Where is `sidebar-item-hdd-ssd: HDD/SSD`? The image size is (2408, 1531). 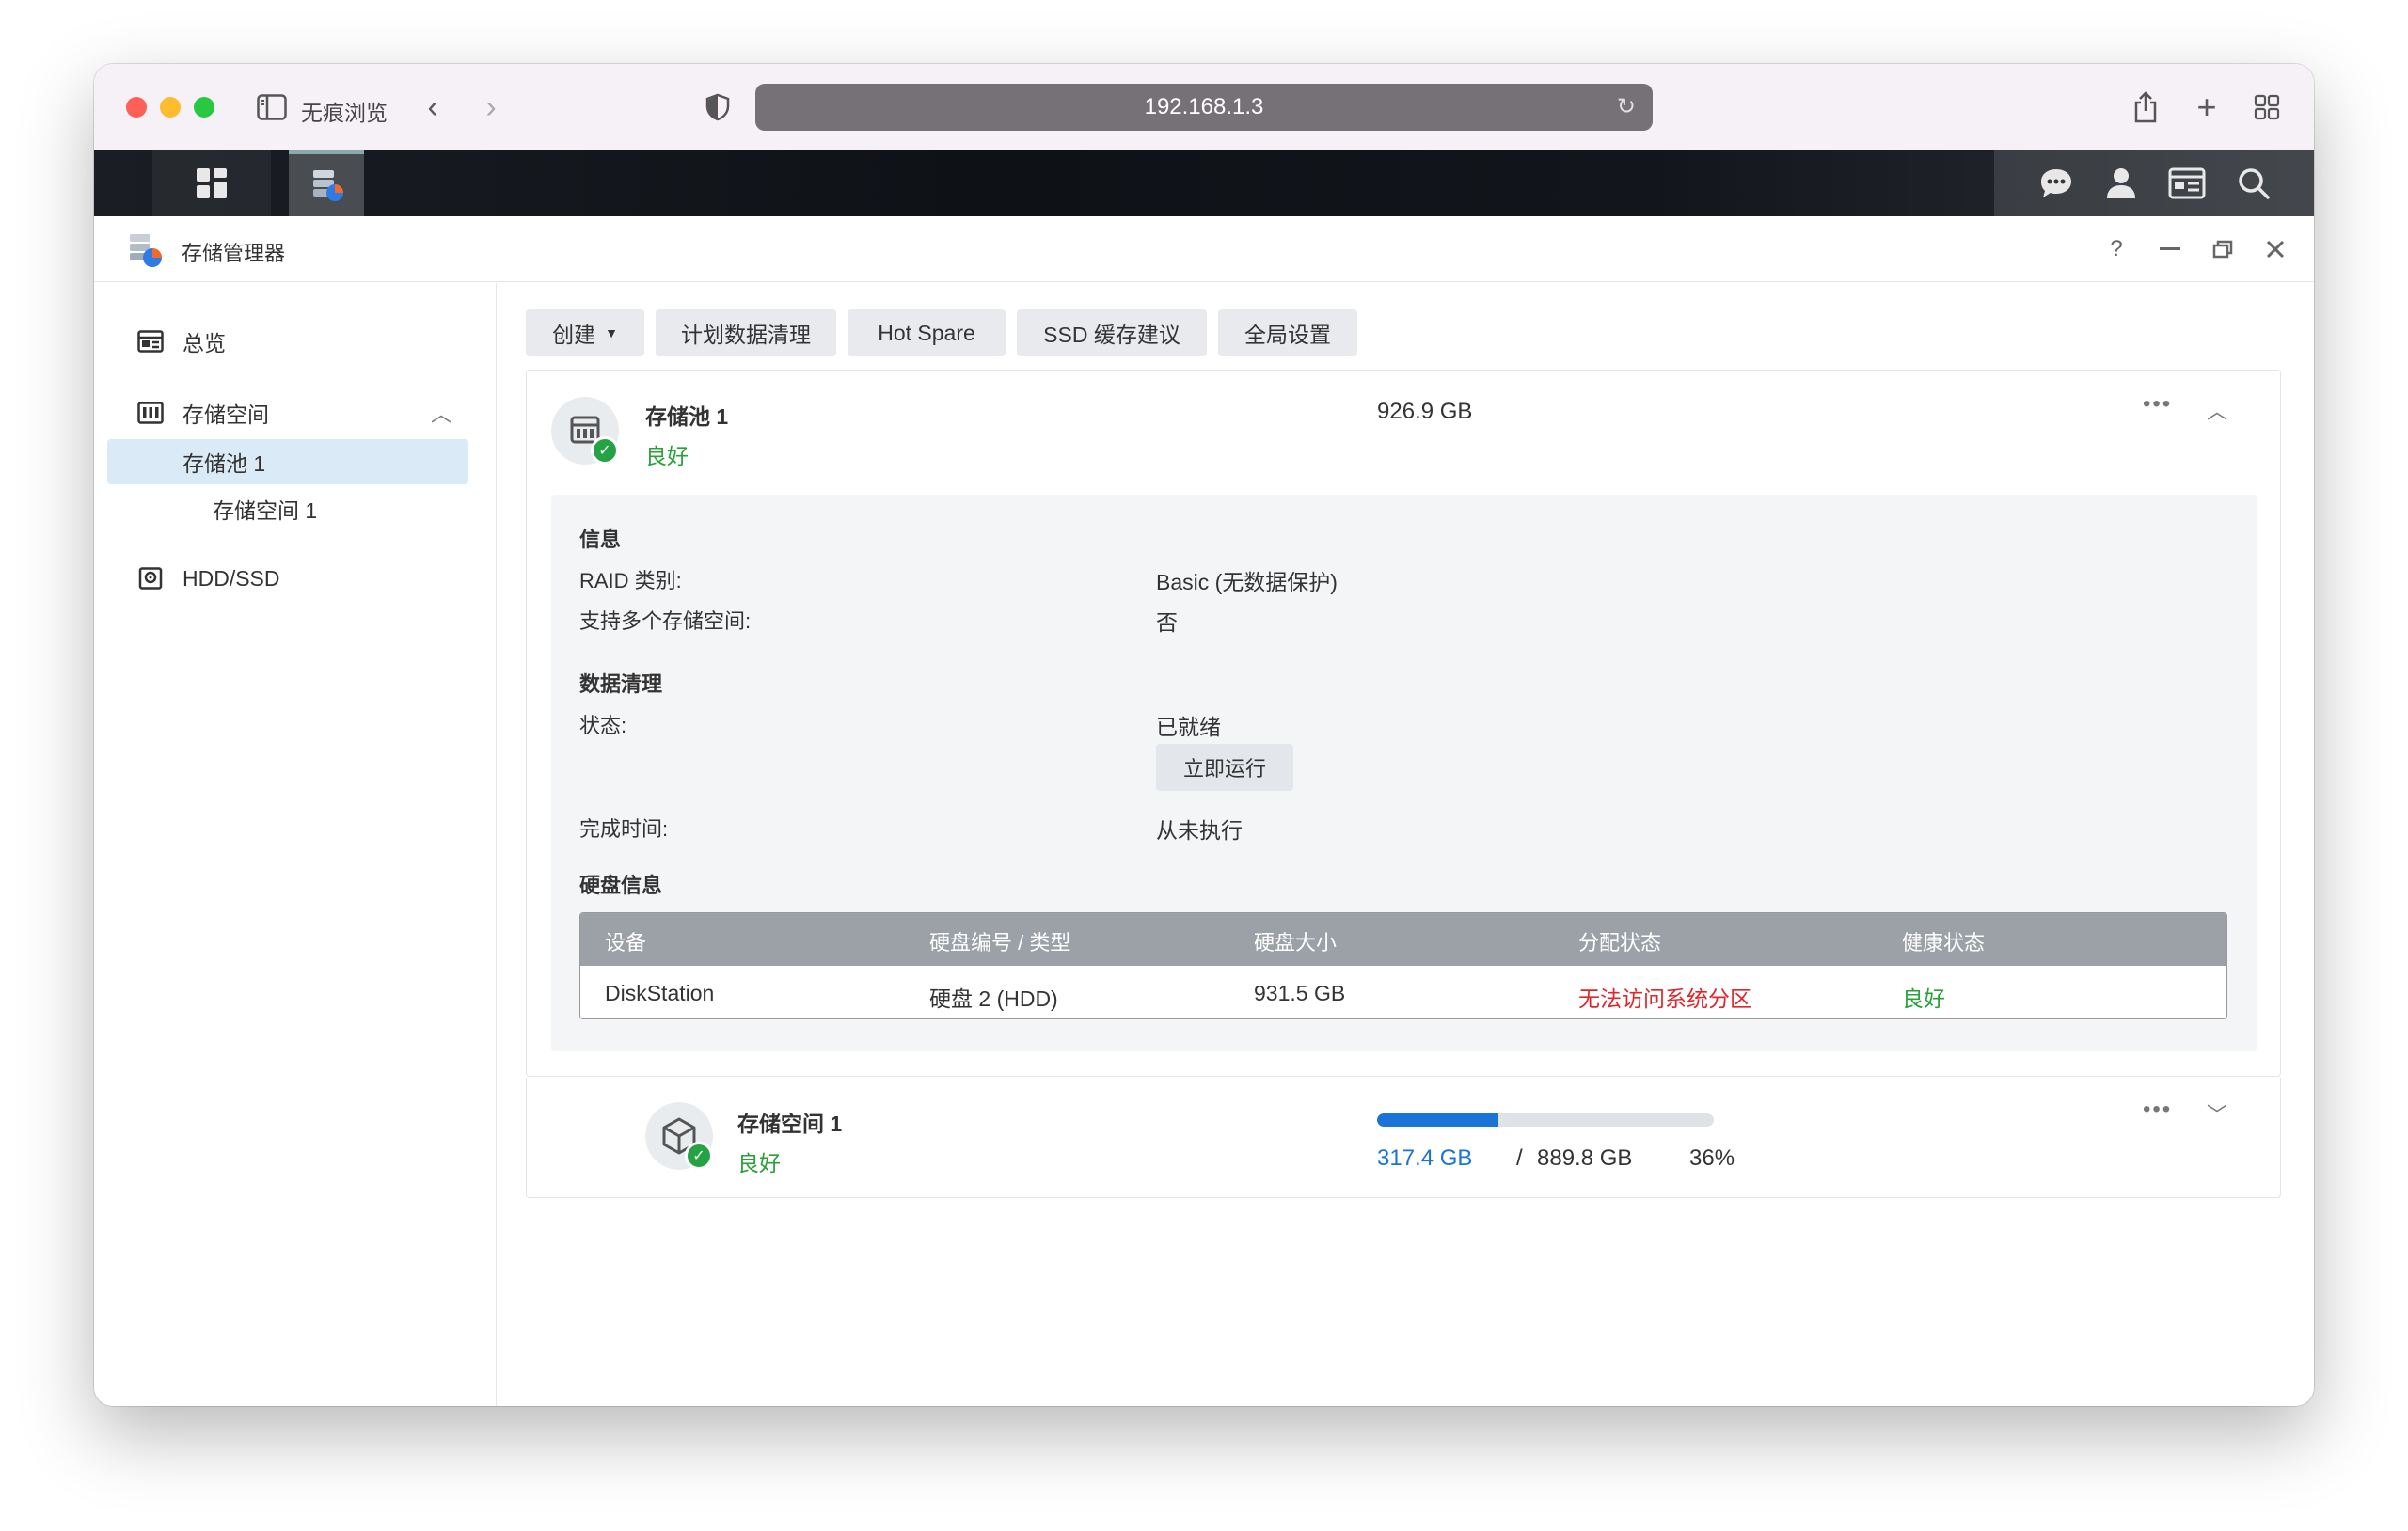 sidebar-item-hdd-ssd: HDD/SSD is located at coordinates (288, 578).